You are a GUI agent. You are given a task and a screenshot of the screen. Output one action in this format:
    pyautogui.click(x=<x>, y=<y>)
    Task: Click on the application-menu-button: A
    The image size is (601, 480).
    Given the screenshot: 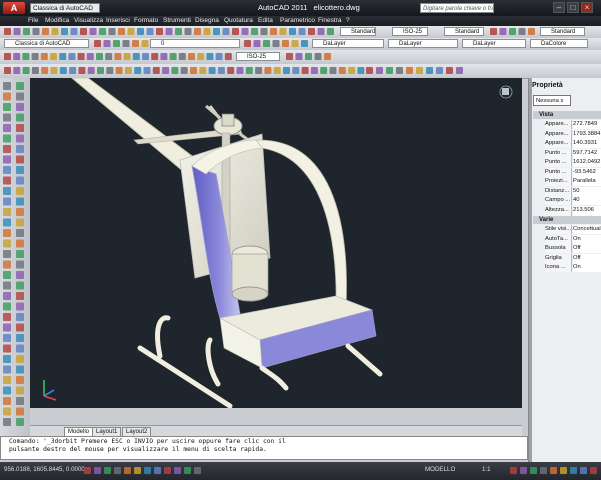 What is the action you would take?
    pyautogui.click(x=14, y=8)
    